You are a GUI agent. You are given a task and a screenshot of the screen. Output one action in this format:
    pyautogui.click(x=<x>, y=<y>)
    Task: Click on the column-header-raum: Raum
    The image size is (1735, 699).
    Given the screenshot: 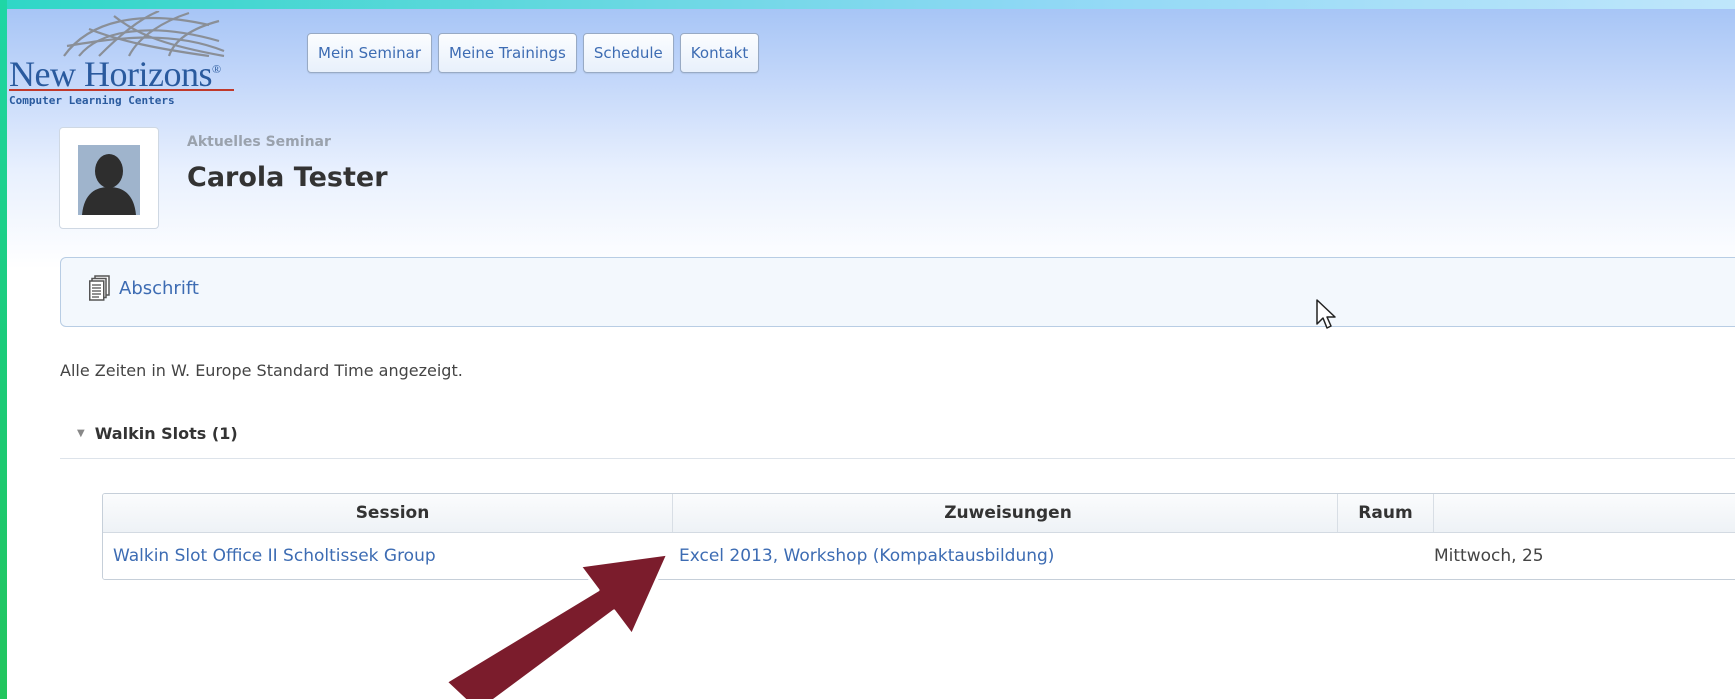 What is the action you would take?
    pyautogui.click(x=1386, y=513)
    